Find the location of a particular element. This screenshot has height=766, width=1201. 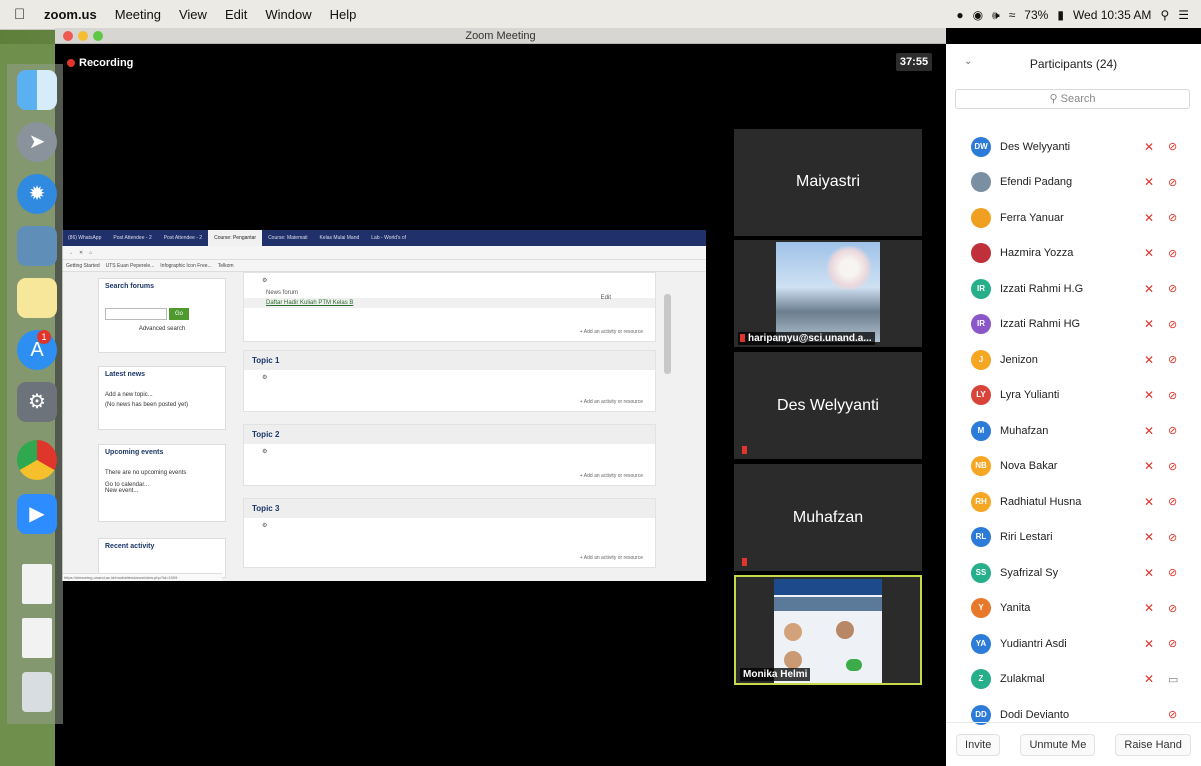

minimize-window-button is located at coordinates (83, 36).